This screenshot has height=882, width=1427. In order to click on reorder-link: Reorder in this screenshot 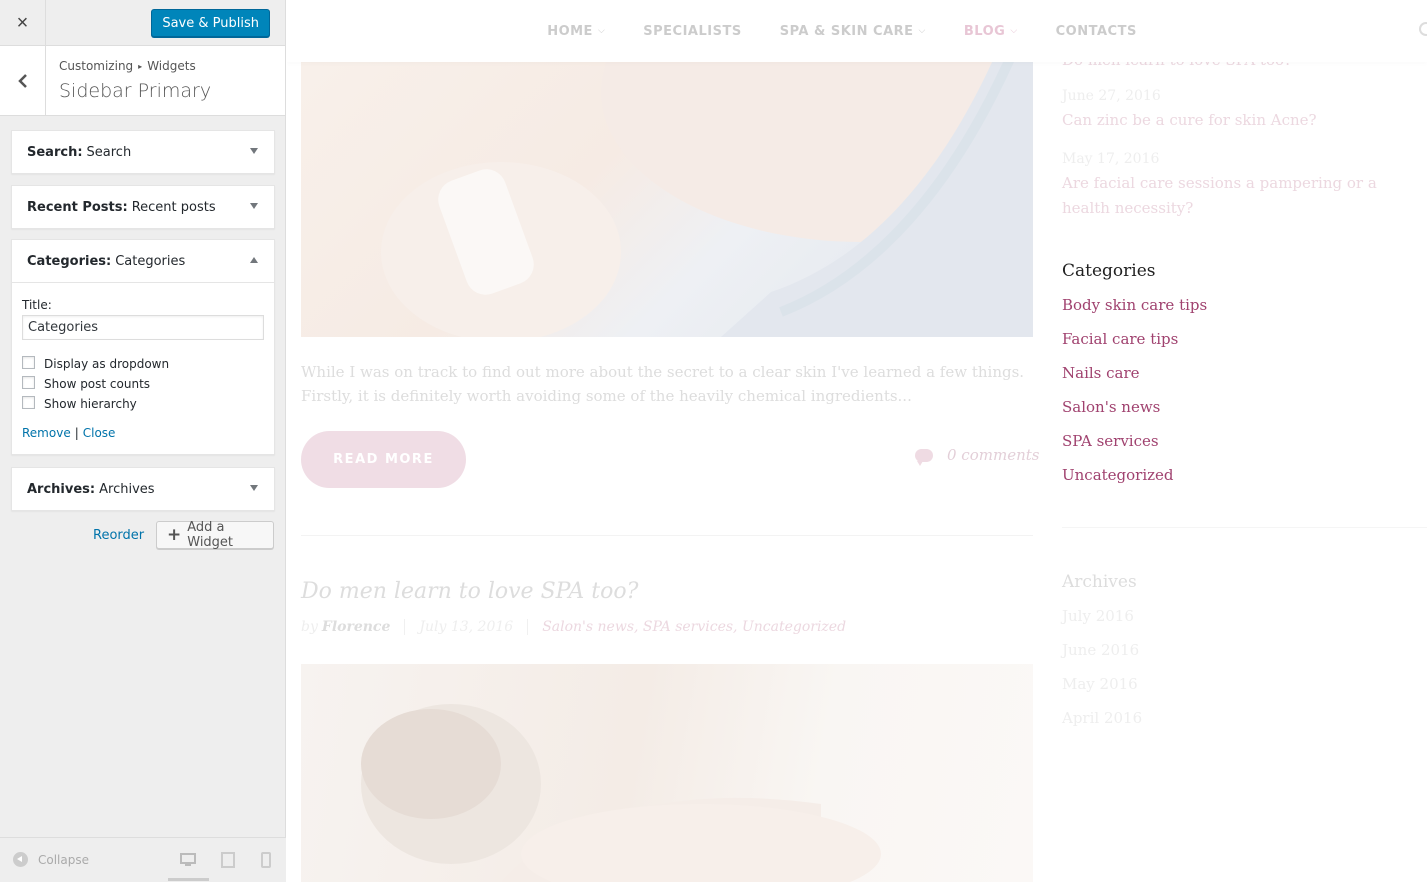, I will do `click(118, 535)`.